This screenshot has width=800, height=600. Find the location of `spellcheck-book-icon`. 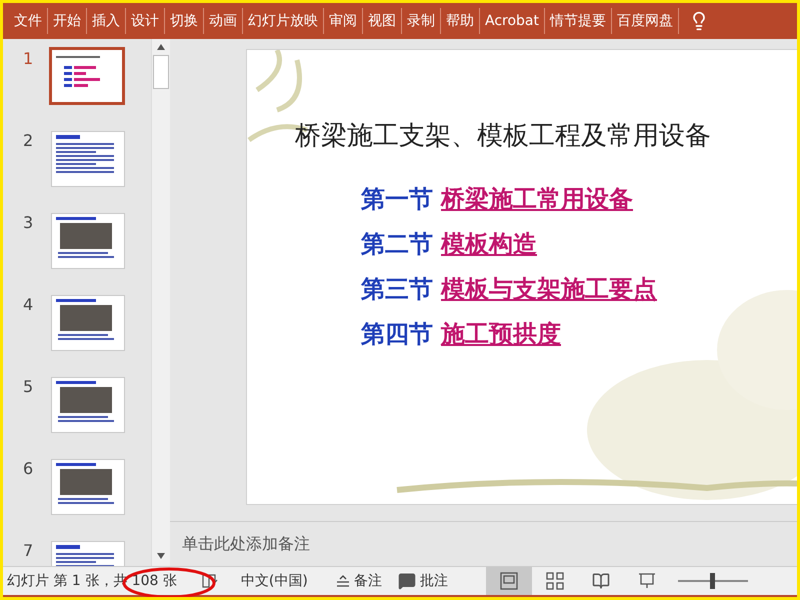

spellcheck-book-icon is located at coordinates (209, 581).